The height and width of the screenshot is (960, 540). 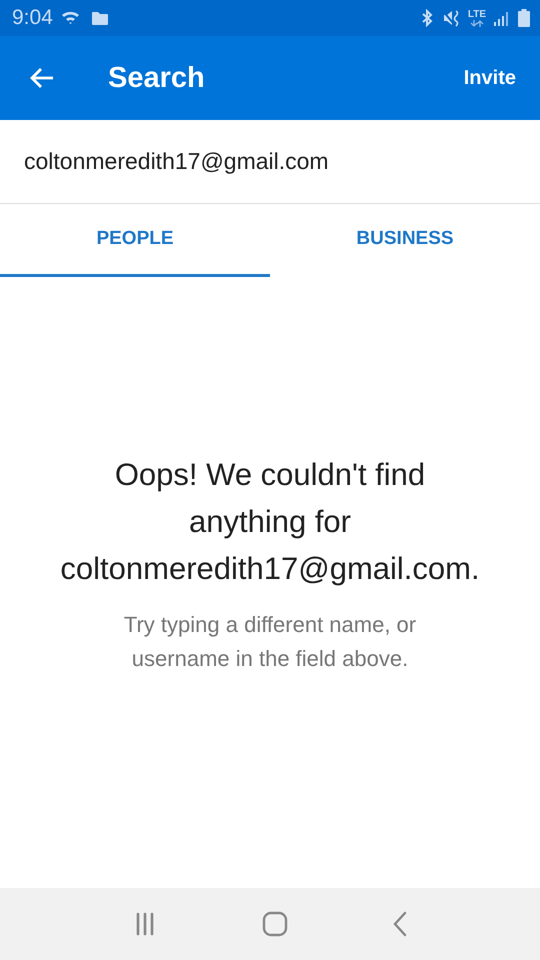 What do you see at coordinates (32, 18) in the screenshot?
I see `clock: 9:04` at bounding box center [32, 18].